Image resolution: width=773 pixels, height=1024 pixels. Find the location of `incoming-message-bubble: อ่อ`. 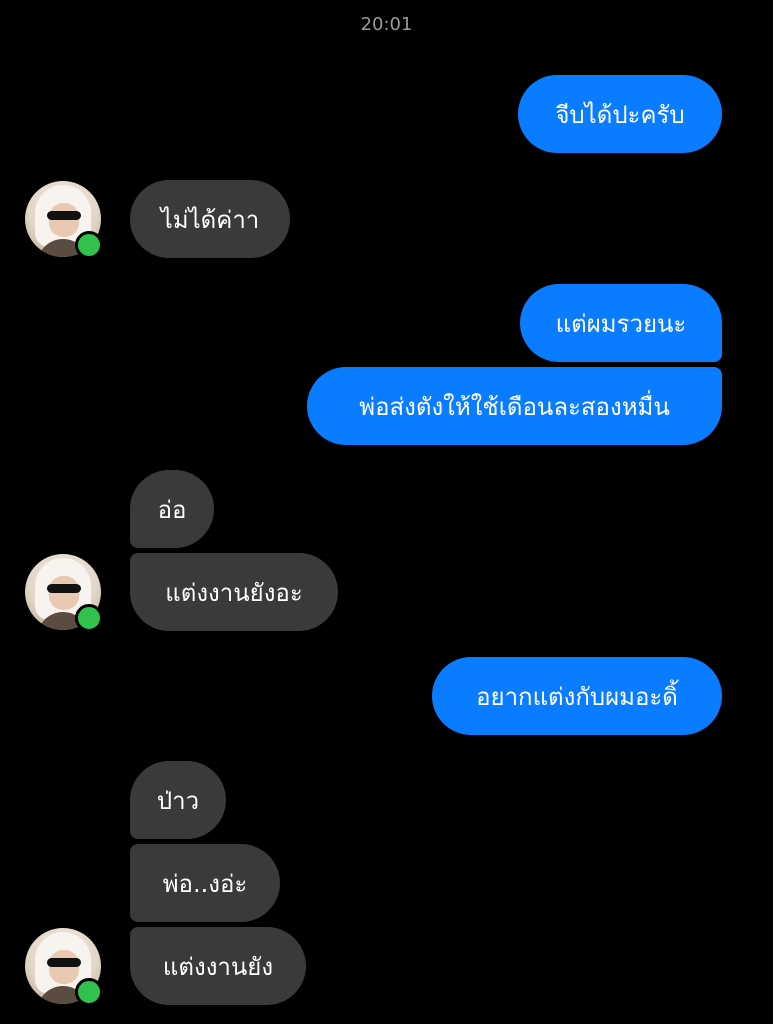

incoming-message-bubble: อ่อ is located at coordinates (172, 509).